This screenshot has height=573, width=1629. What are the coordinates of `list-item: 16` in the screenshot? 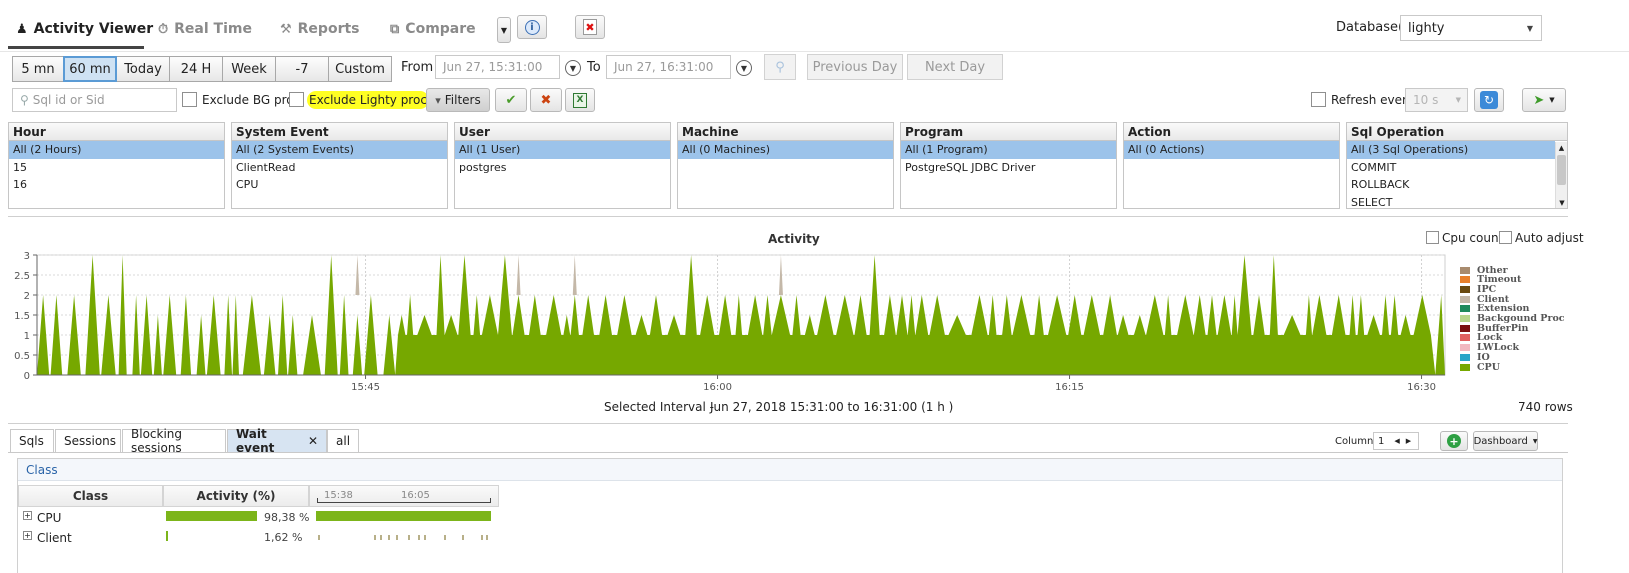 It's located at (116, 185).